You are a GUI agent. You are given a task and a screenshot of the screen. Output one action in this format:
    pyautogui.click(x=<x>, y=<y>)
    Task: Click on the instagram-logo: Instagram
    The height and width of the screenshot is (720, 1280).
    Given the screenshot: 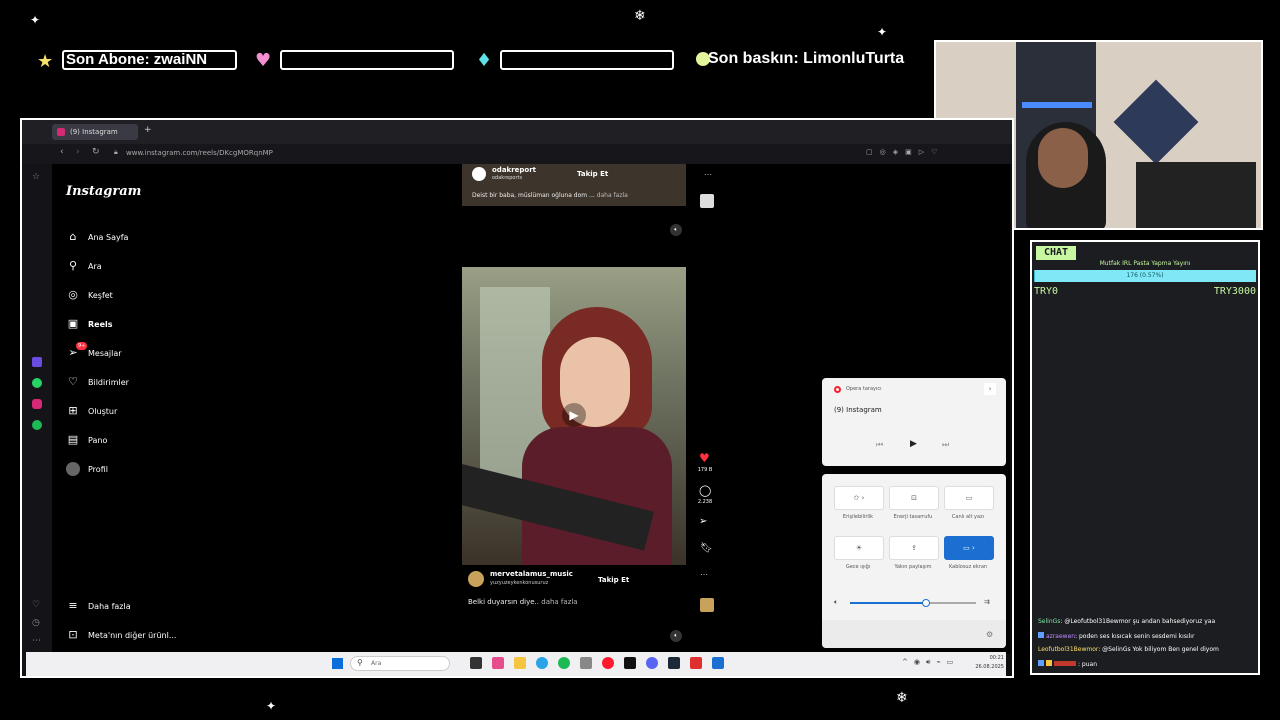 What is the action you would take?
    pyautogui.click(x=103, y=191)
    